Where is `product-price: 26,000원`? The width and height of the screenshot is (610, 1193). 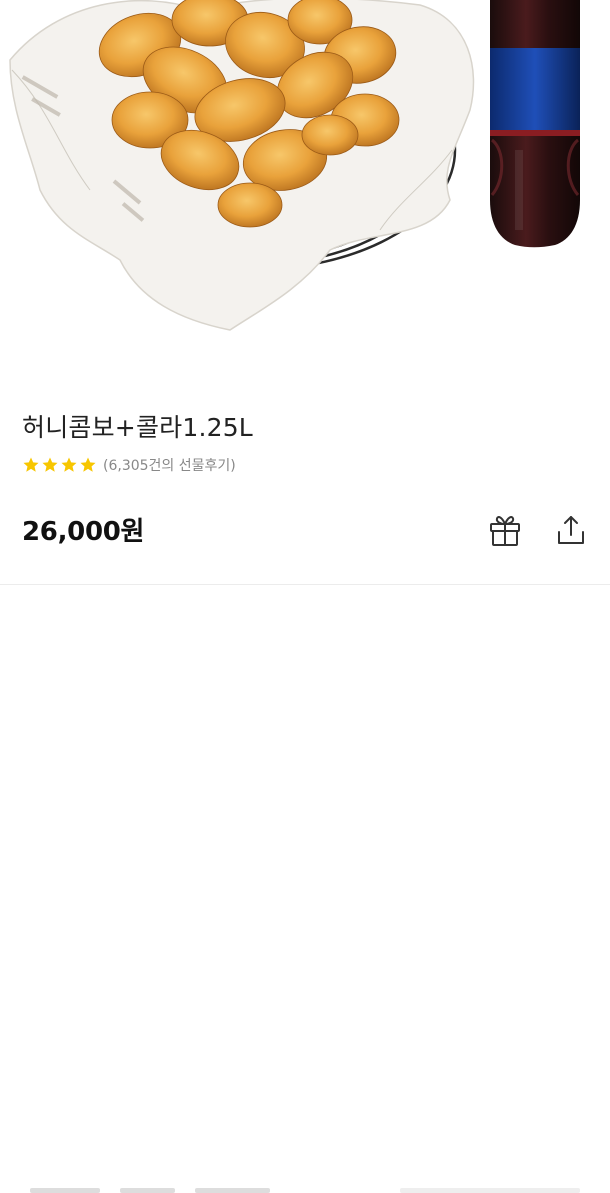 product-price: 26,000원 is located at coordinates (83, 532).